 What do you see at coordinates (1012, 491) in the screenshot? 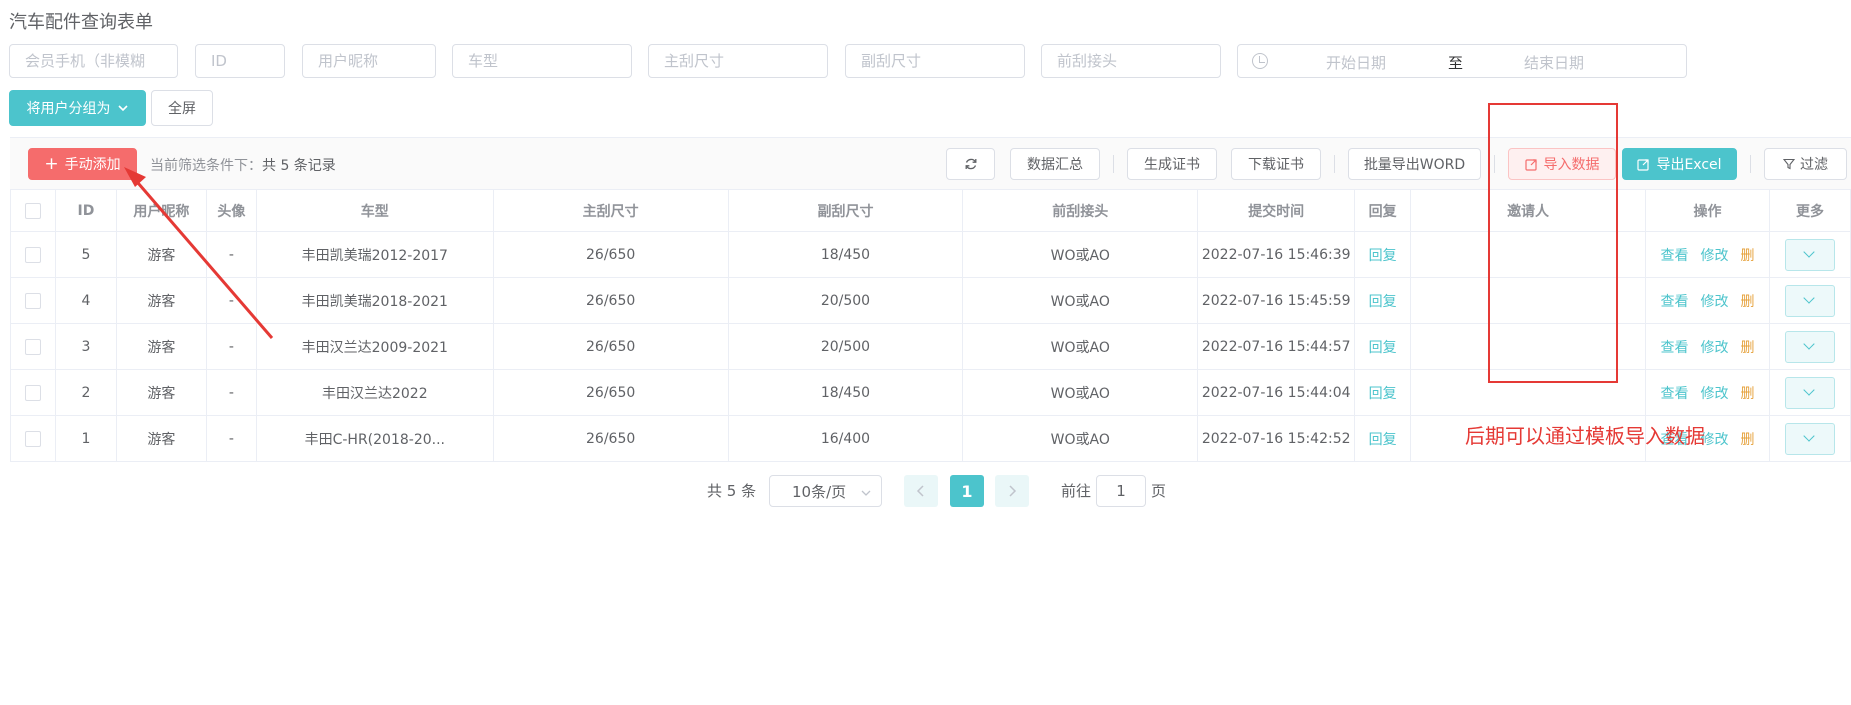
I see `next-page-button` at bounding box center [1012, 491].